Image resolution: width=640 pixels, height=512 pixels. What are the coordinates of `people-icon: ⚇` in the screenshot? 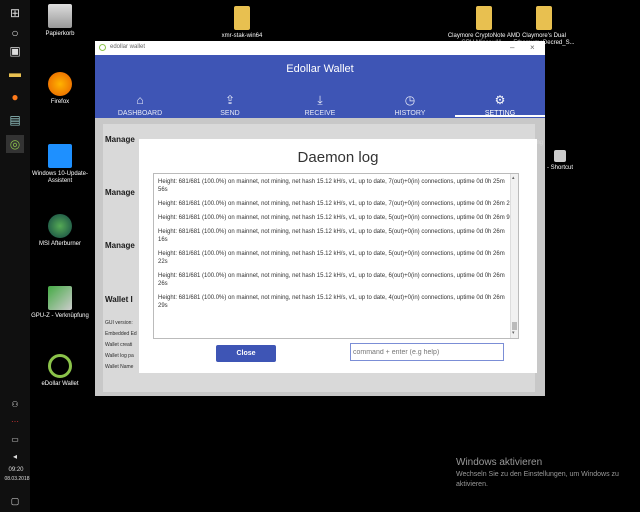 It's located at (15, 404).